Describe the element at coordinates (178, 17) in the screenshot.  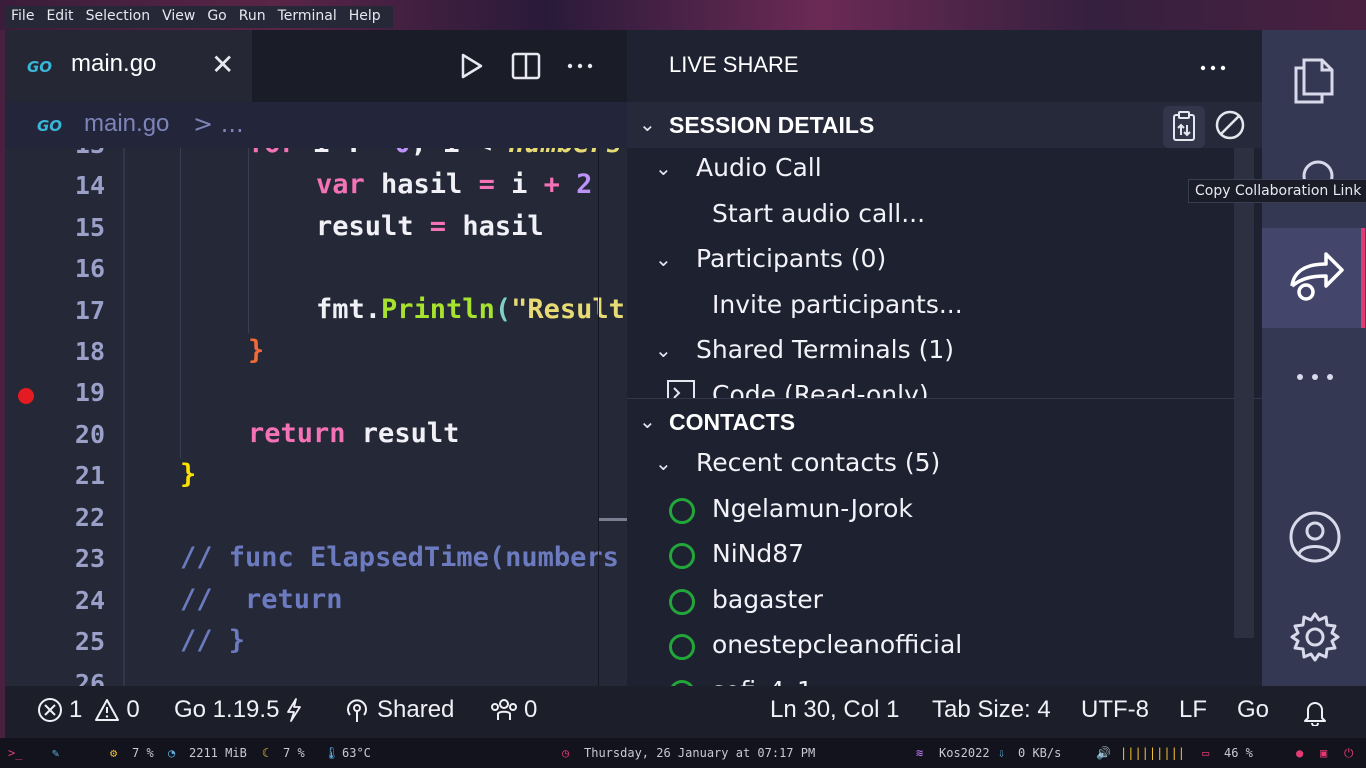
I see `menu-view: View` at that location.